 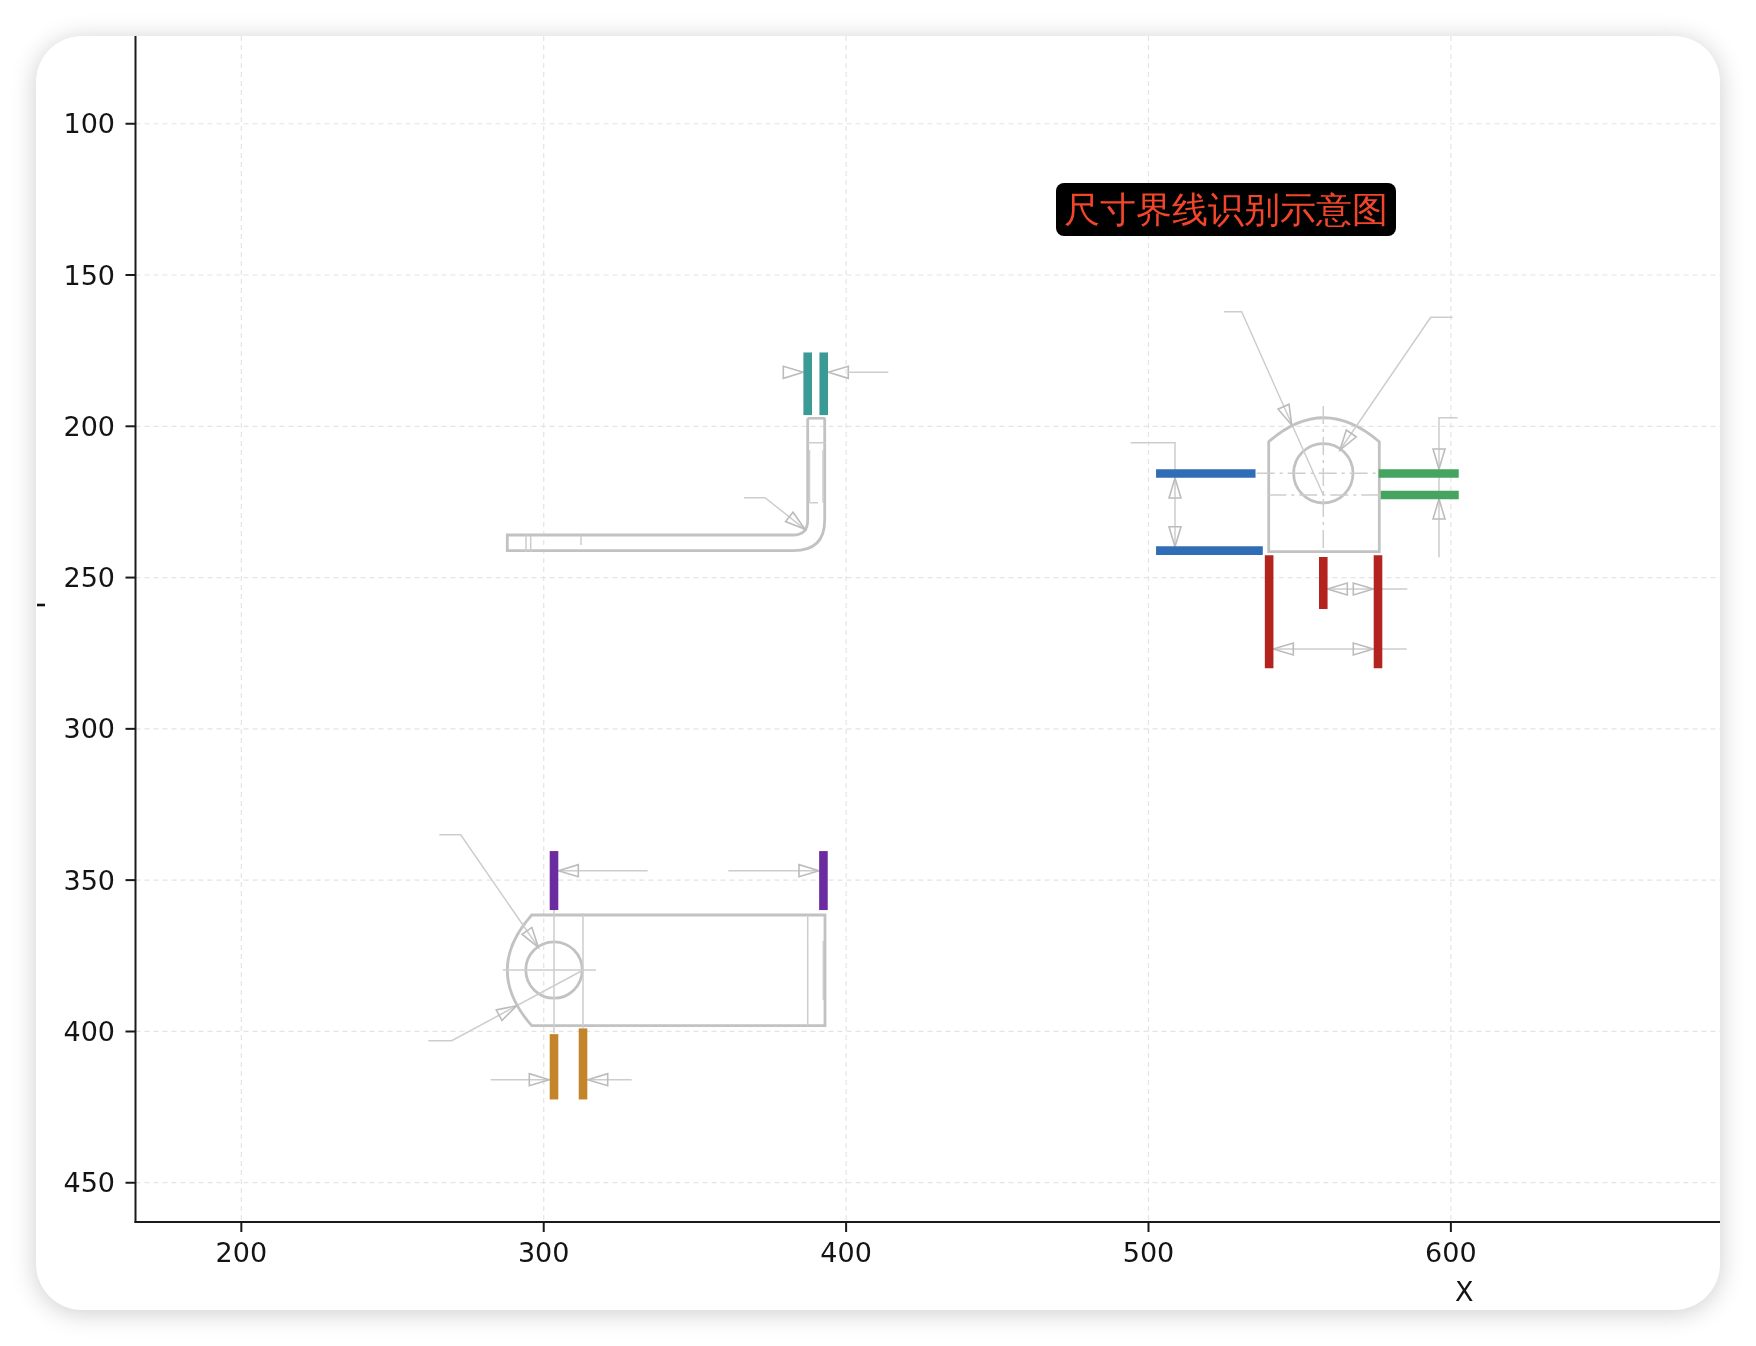 What do you see at coordinates (89, 729) in the screenshot?
I see `y-tick-label: 300` at bounding box center [89, 729].